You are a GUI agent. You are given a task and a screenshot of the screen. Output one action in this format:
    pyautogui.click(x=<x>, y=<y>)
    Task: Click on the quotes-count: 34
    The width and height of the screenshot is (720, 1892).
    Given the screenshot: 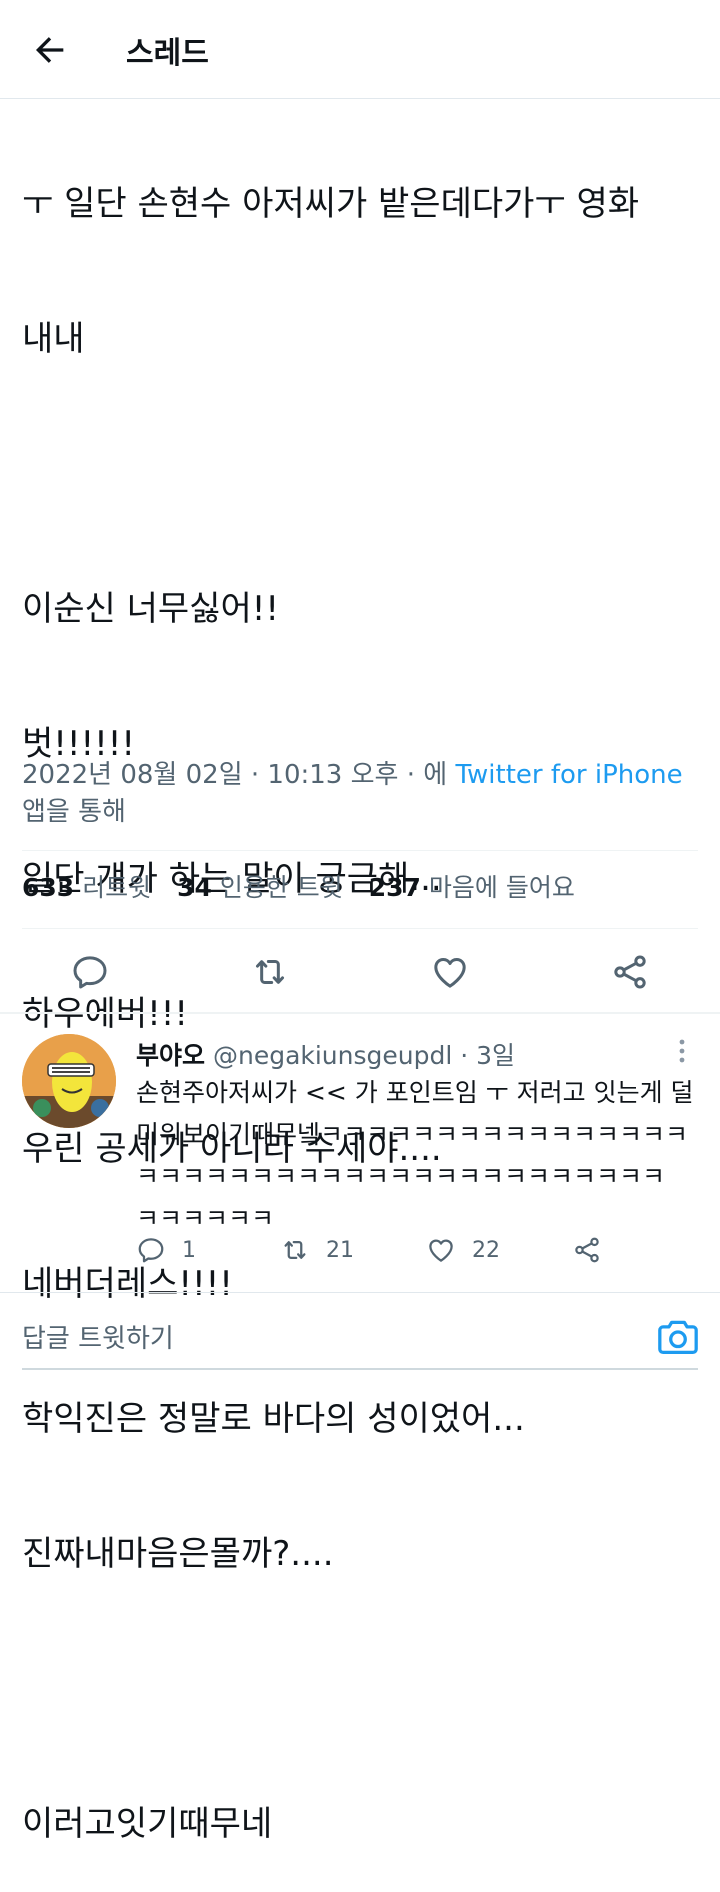 What is the action you would take?
    pyautogui.click(x=194, y=887)
    